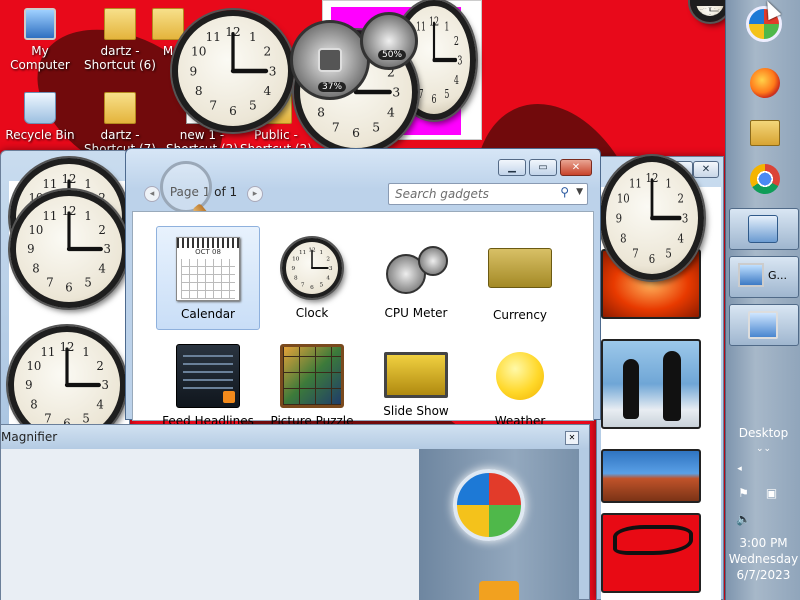 The image size is (800, 600). I want to click on desktop-icon-recycle-bin: Recycle Bin, so click(40, 117).